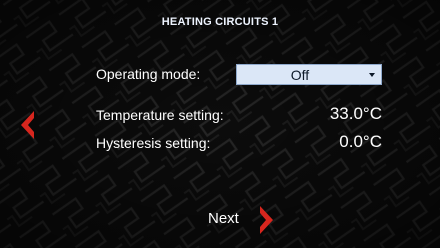 The height and width of the screenshot is (248, 440). What do you see at coordinates (372, 75) in the screenshot?
I see `caret-down-icon` at bounding box center [372, 75].